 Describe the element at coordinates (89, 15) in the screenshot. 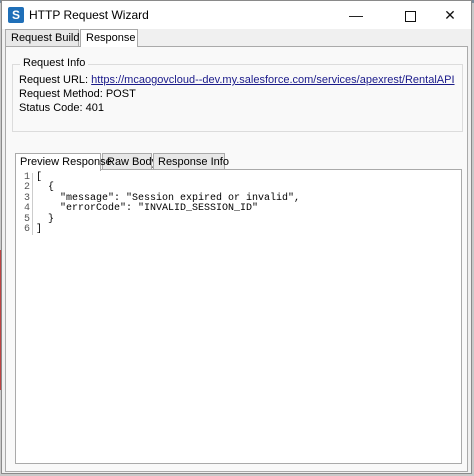

I see `window-title: HTTP Request Wizard` at that location.